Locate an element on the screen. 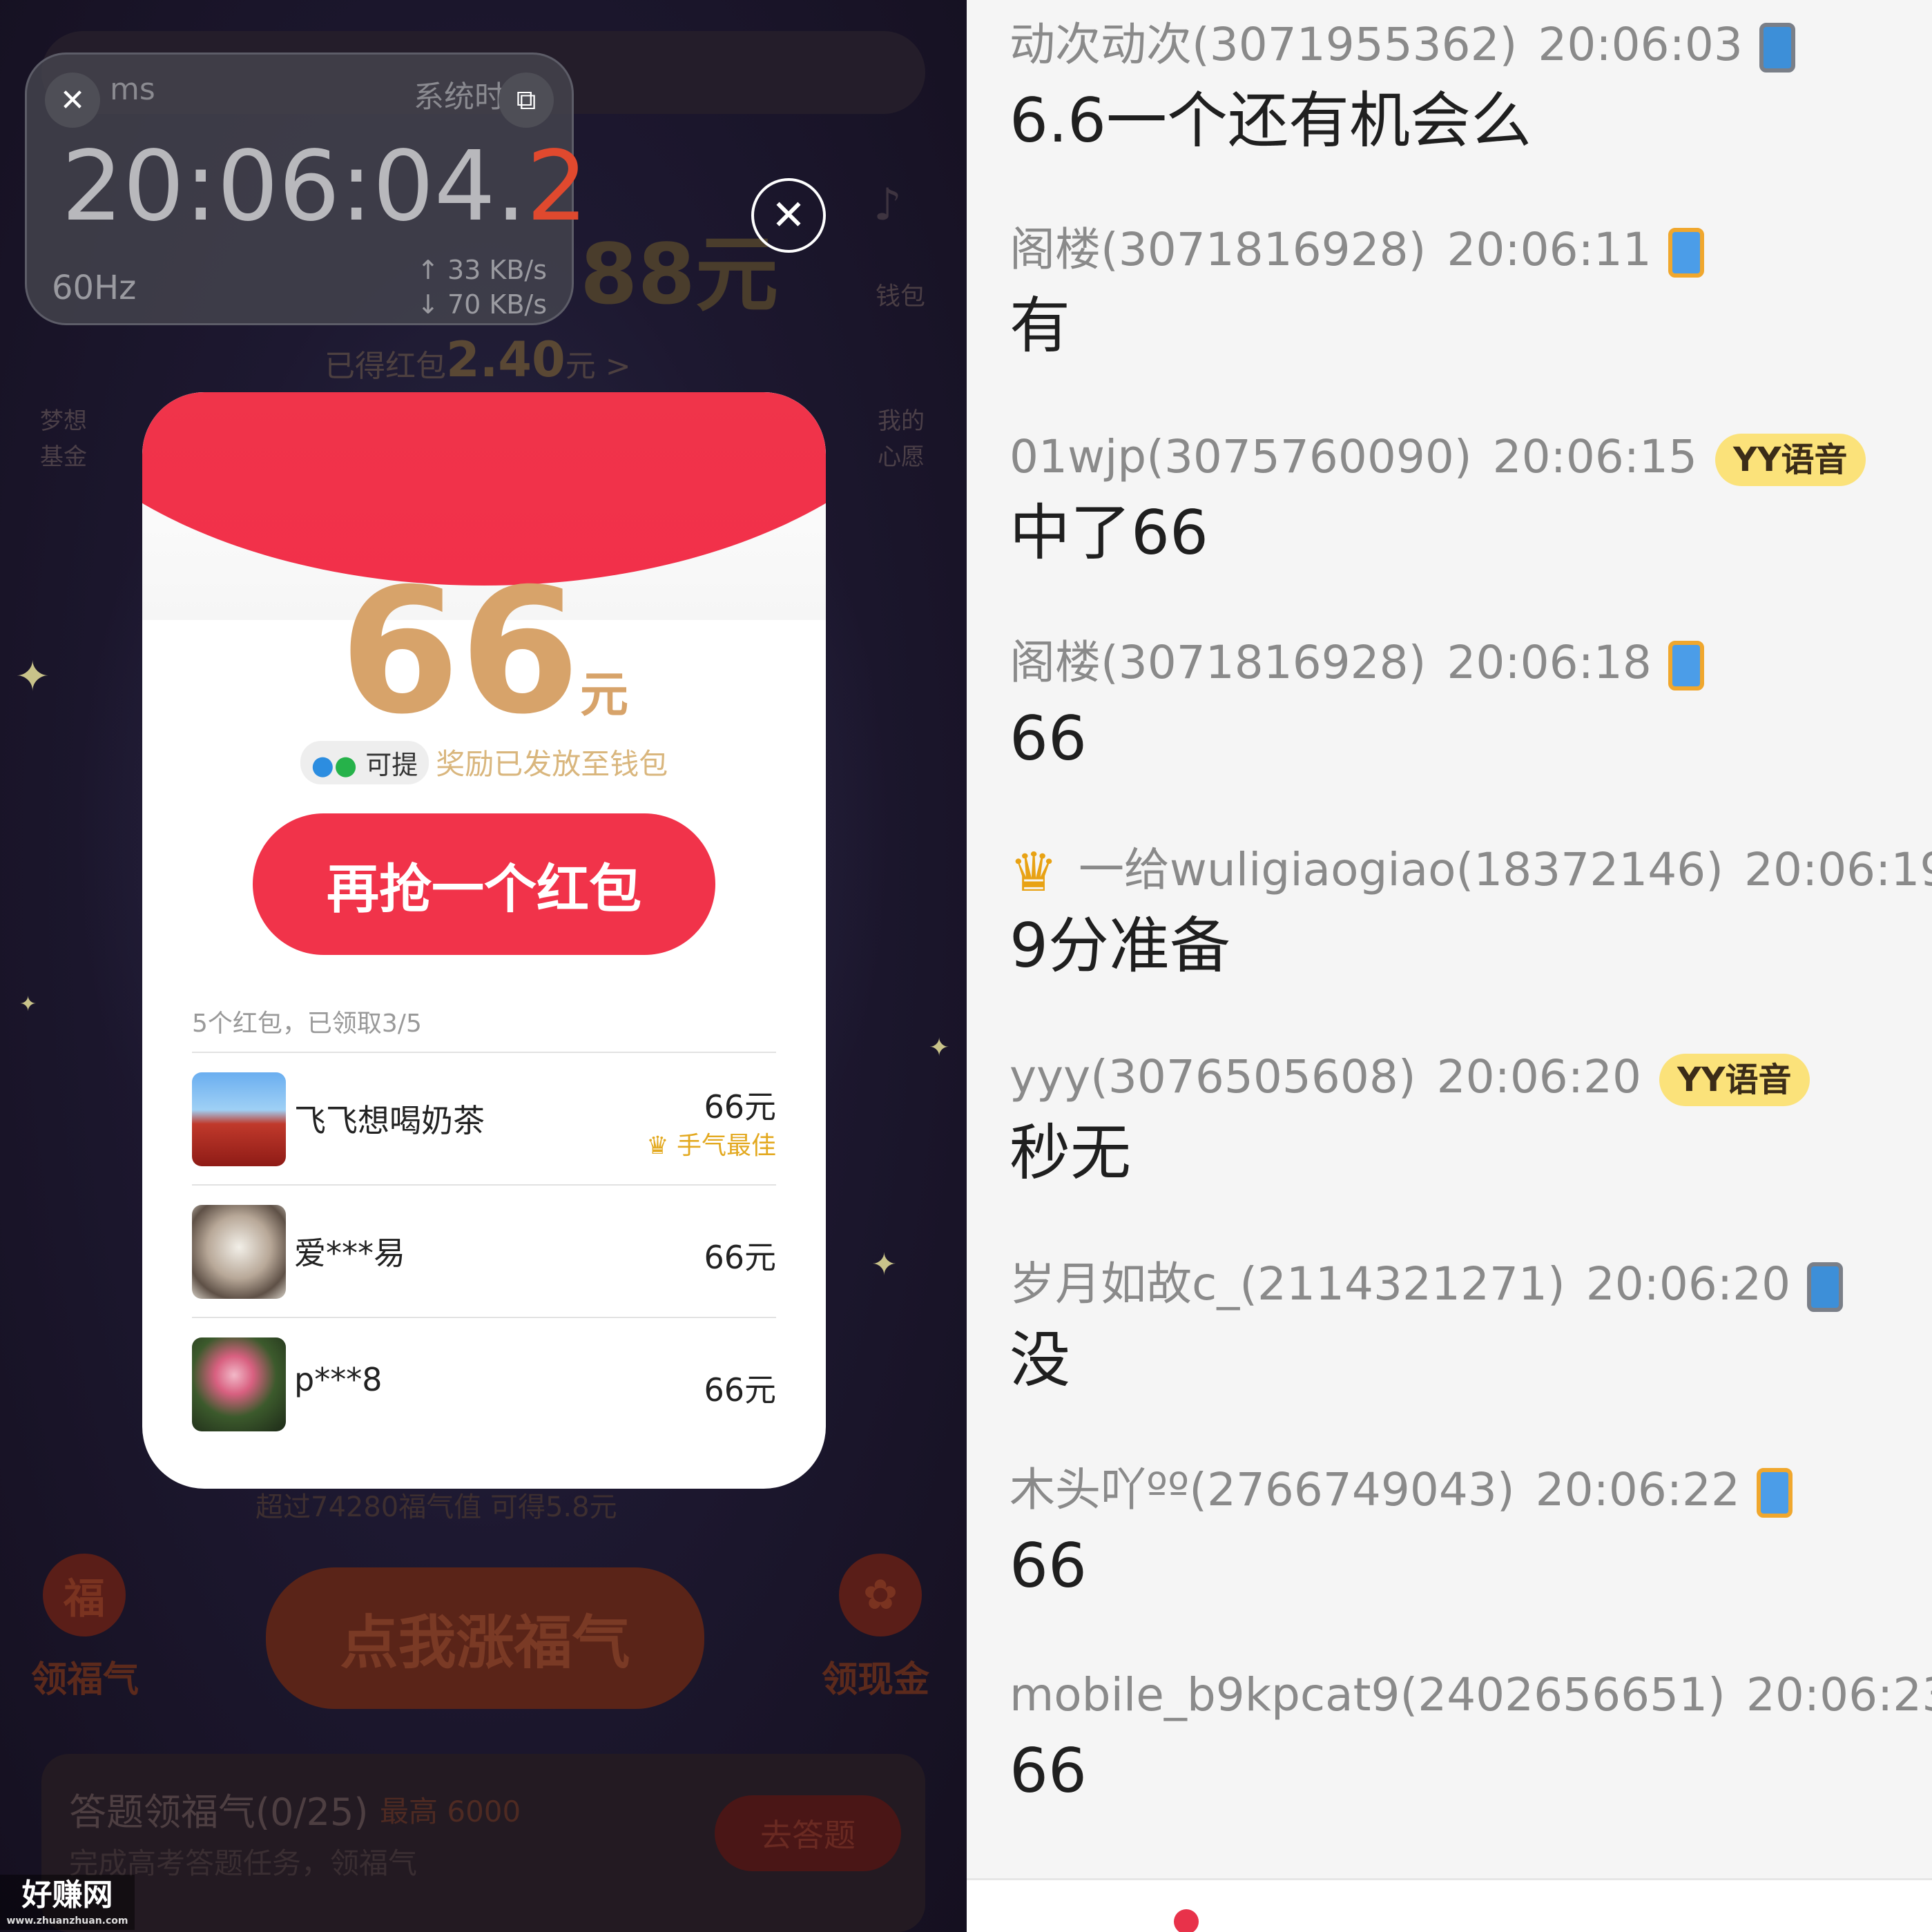 The width and height of the screenshot is (1932, 1932). avatar is located at coordinates (239, 1119).